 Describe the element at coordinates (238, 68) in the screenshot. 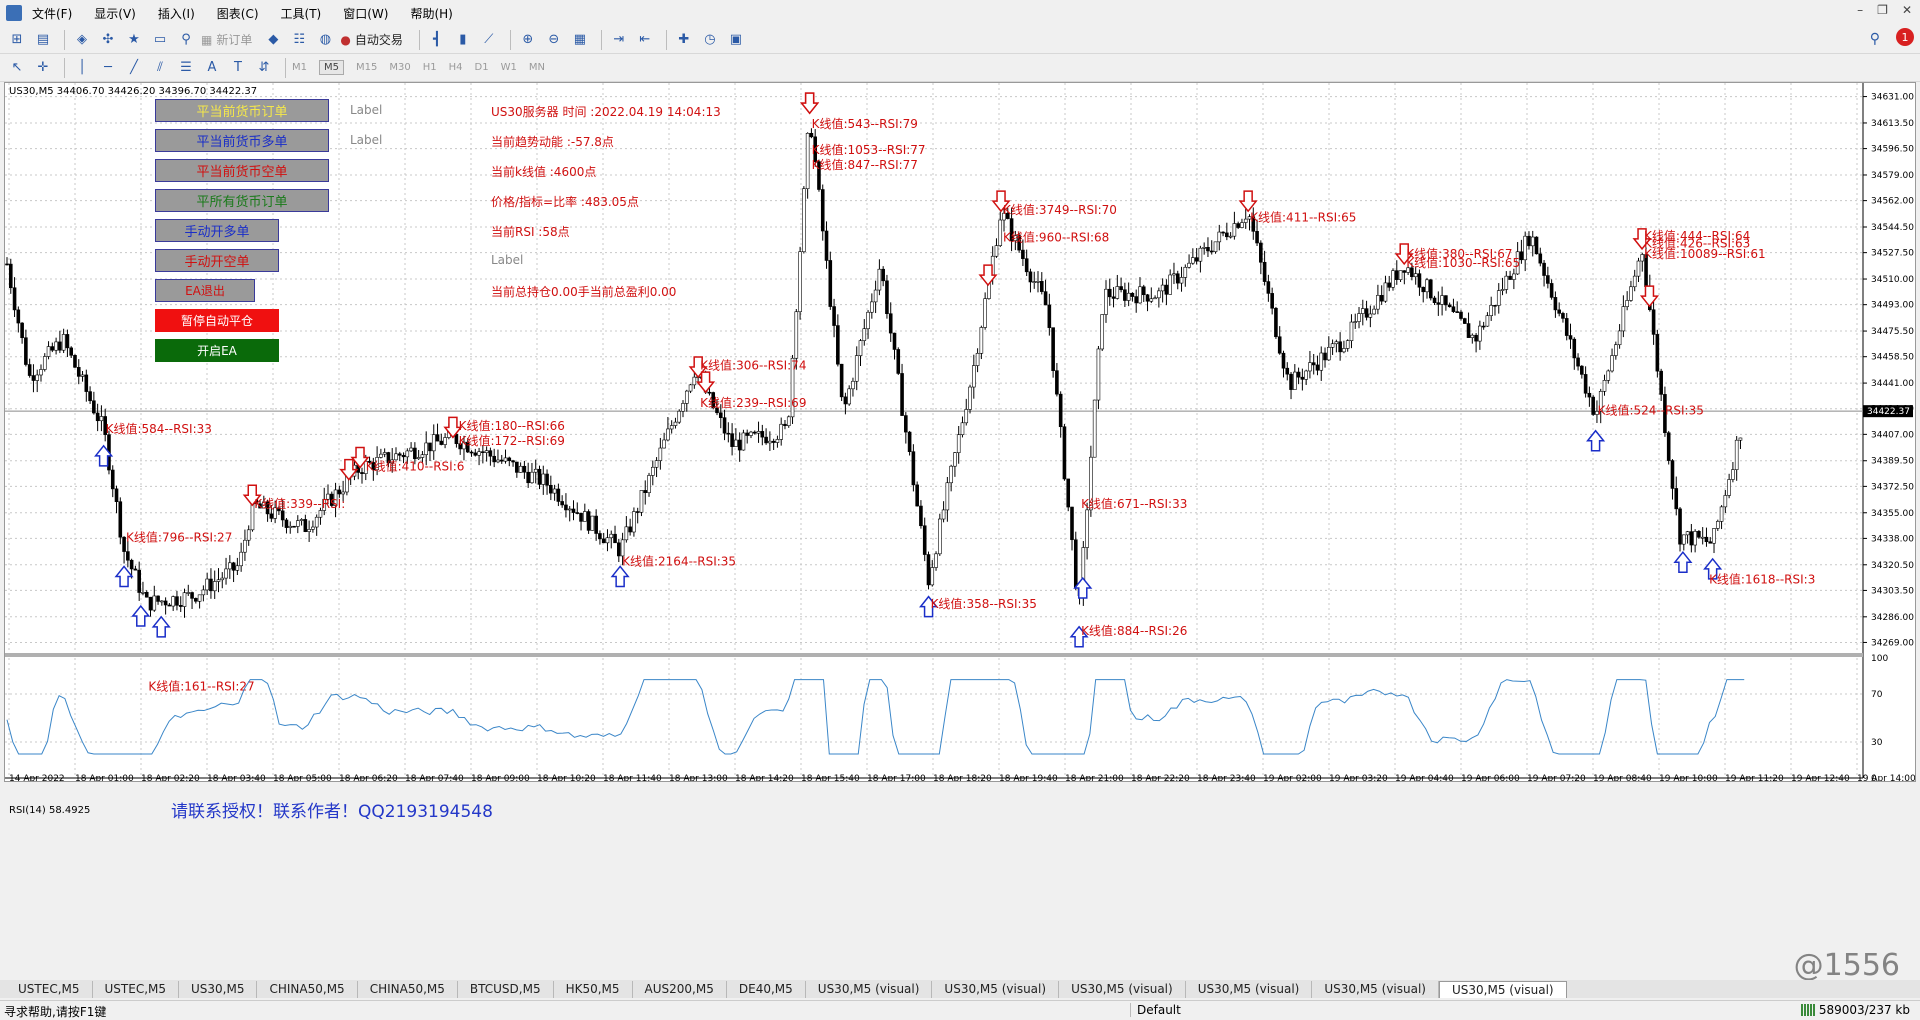

I see `label-icon: T` at that location.